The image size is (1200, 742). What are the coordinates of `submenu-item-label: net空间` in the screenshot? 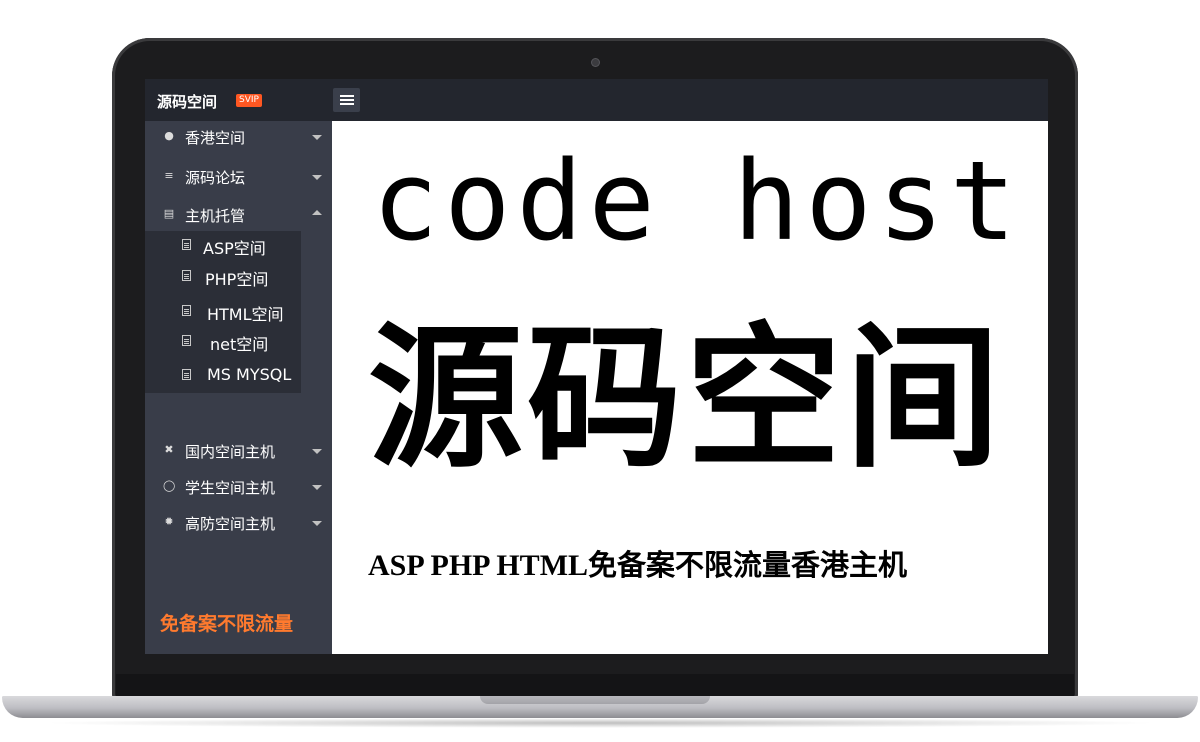 It's located at (239, 344).